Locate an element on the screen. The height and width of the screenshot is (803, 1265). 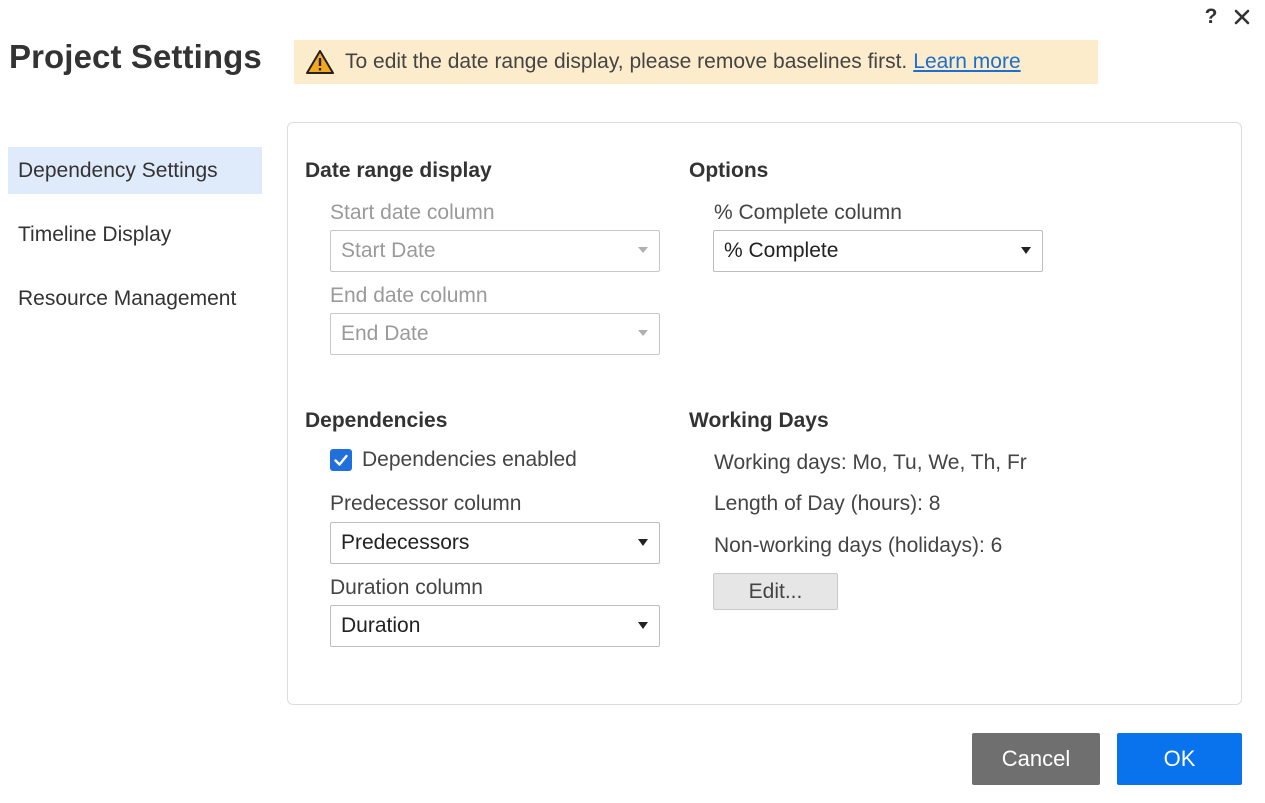
complete-column-select: % Complete is located at coordinates (878, 251).